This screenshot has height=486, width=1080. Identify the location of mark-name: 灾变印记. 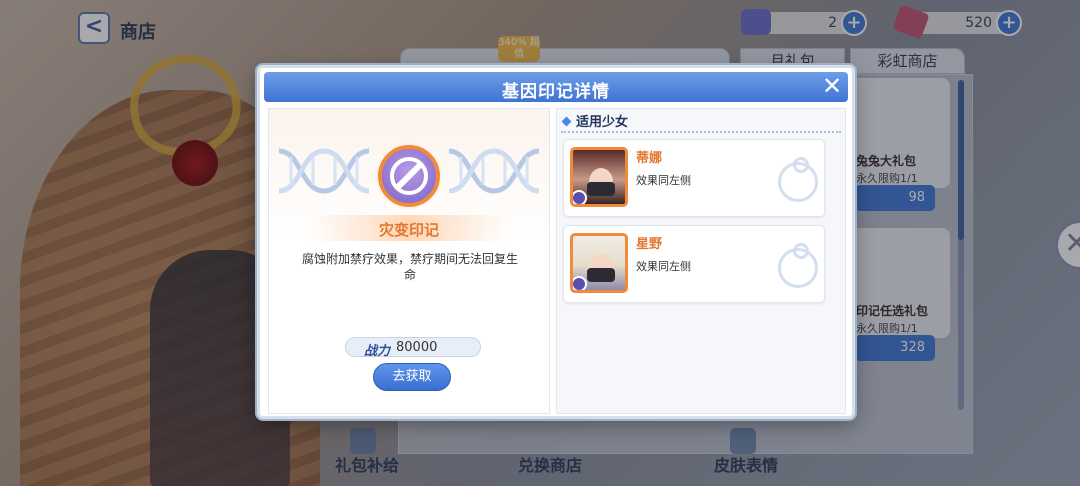
(408, 230).